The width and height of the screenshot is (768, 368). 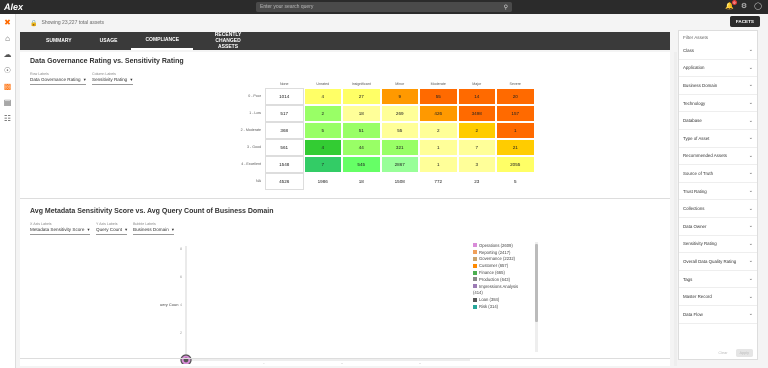 I want to click on heatmap-cell: 4, so click(x=322, y=147).